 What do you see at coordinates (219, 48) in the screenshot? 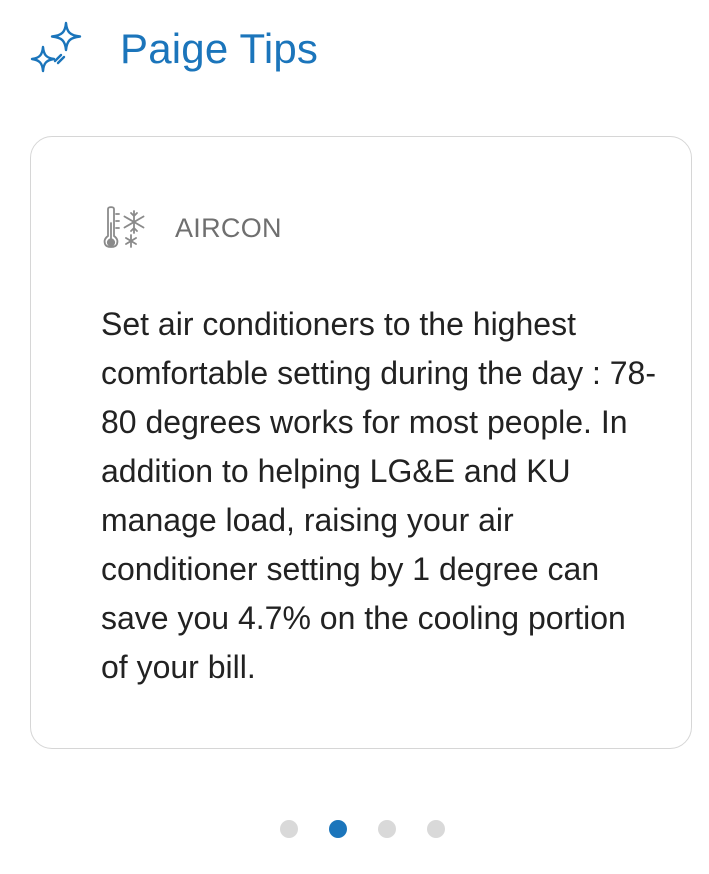
I see `page-title: Paige Tips` at bounding box center [219, 48].